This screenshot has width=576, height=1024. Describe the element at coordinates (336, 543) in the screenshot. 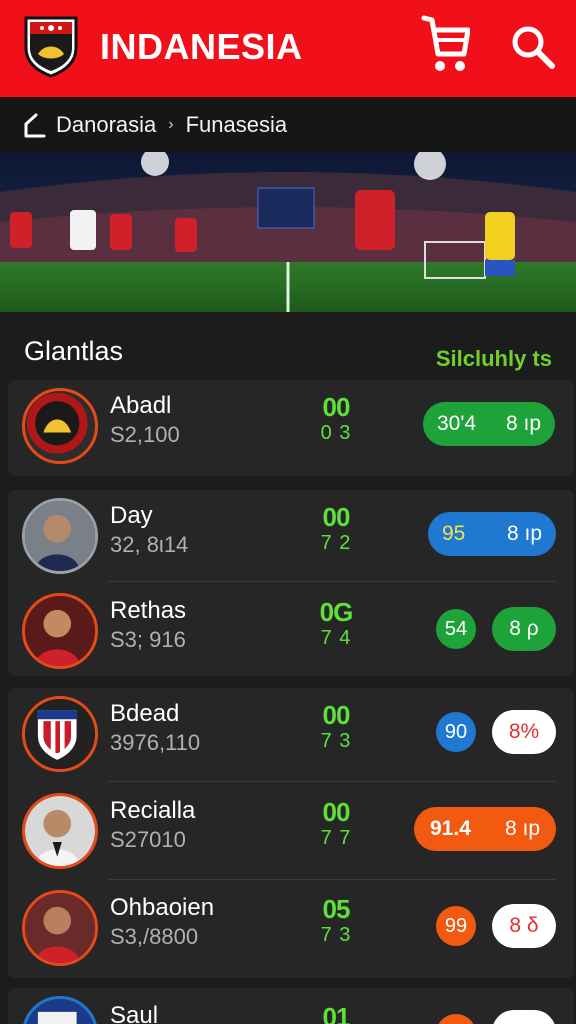

I see `score-bottom: 7 2` at that location.